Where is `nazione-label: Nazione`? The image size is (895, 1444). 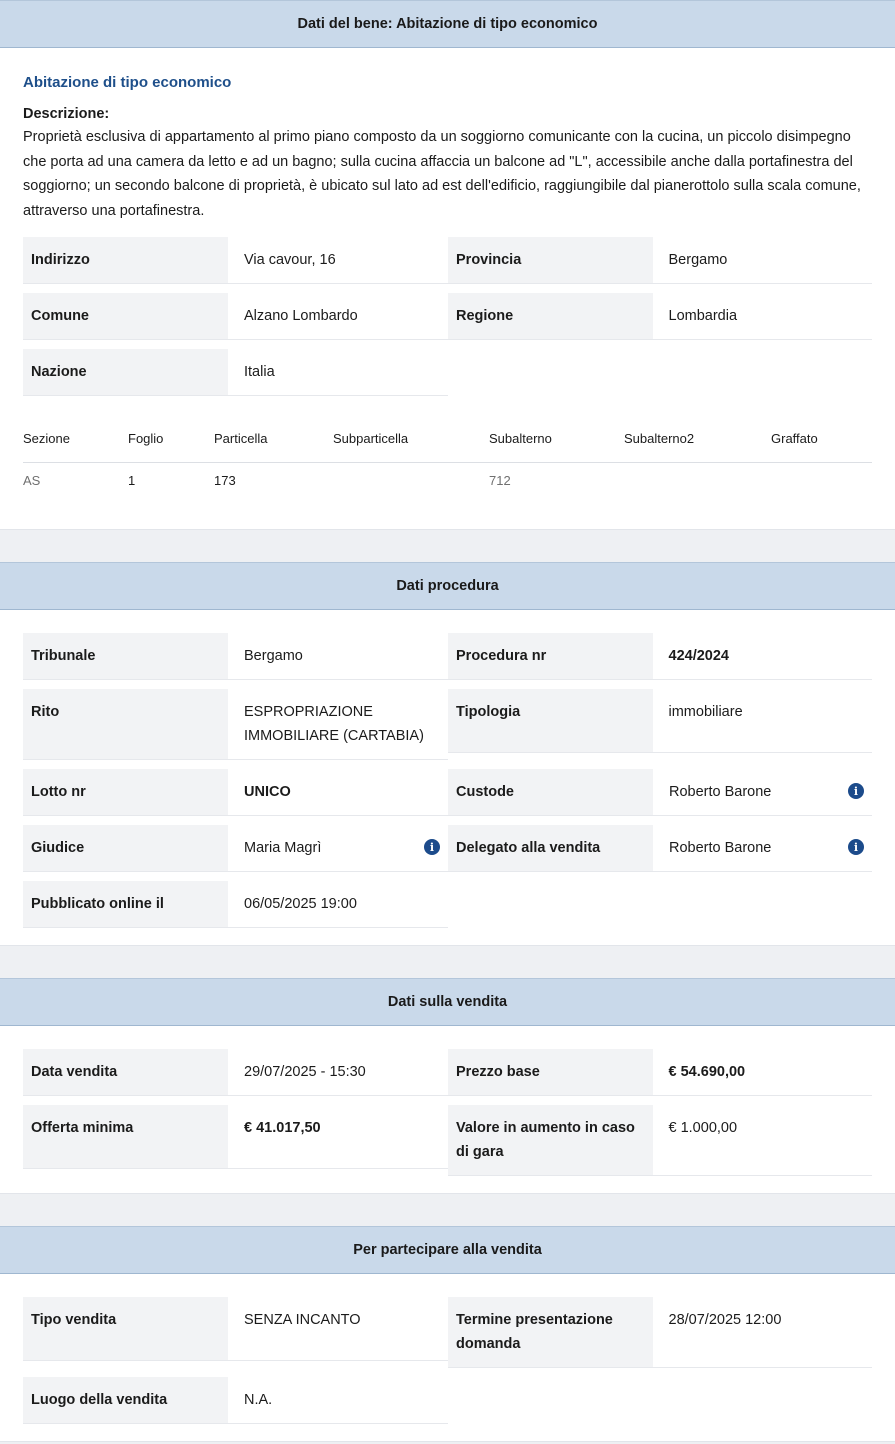 nazione-label: Nazione is located at coordinates (125, 372).